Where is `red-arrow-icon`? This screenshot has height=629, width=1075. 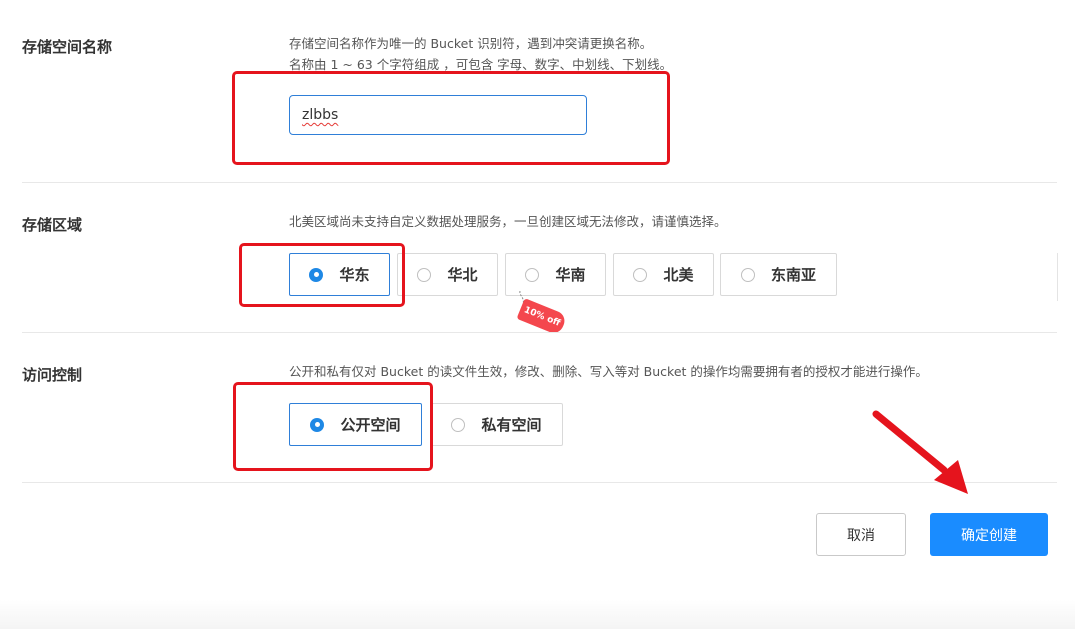
red-arrow-icon is located at coordinates (920, 452).